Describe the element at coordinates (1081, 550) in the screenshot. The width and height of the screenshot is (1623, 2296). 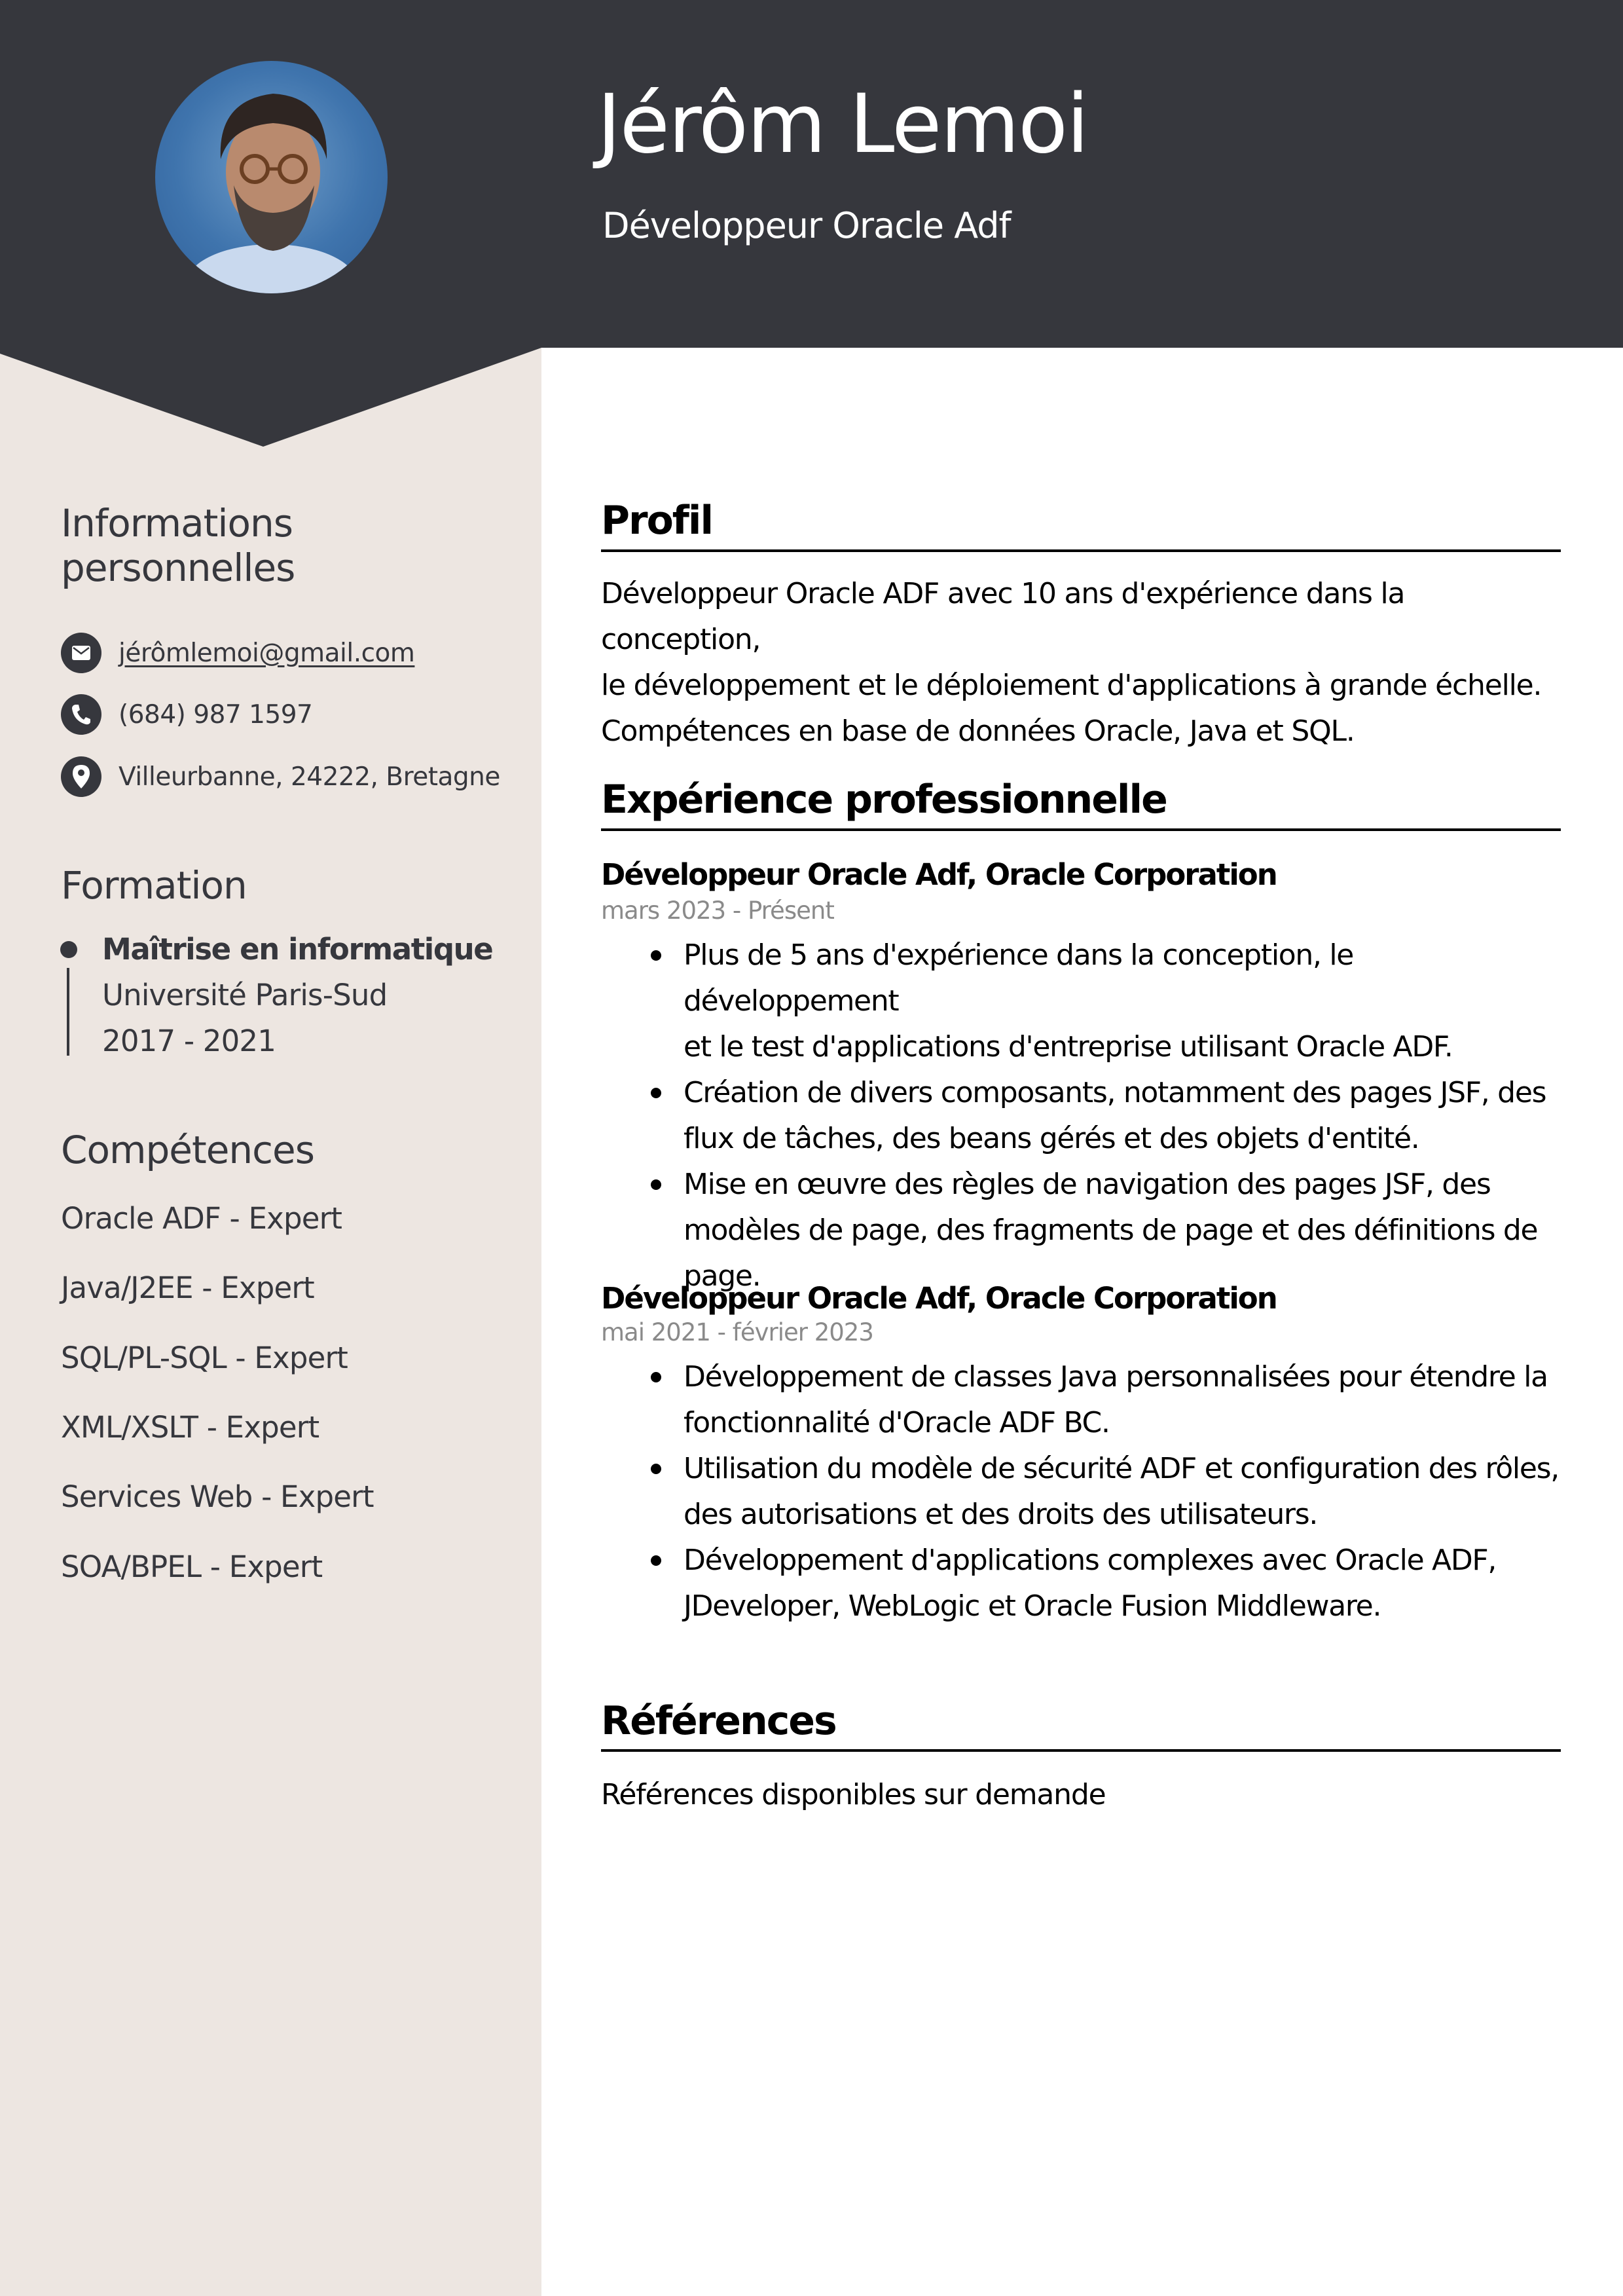
I see `profile-divider` at that location.